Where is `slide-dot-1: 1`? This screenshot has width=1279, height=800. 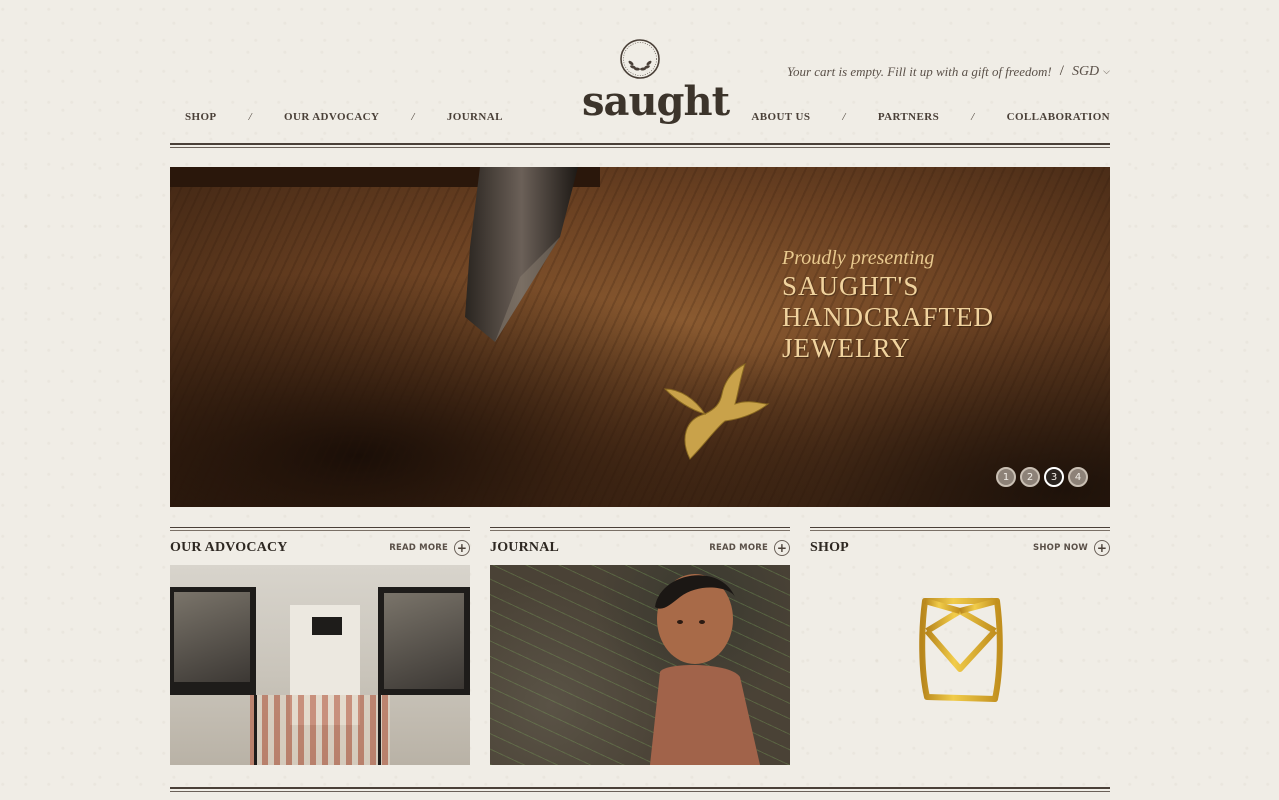 slide-dot-1: 1 is located at coordinates (1006, 477).